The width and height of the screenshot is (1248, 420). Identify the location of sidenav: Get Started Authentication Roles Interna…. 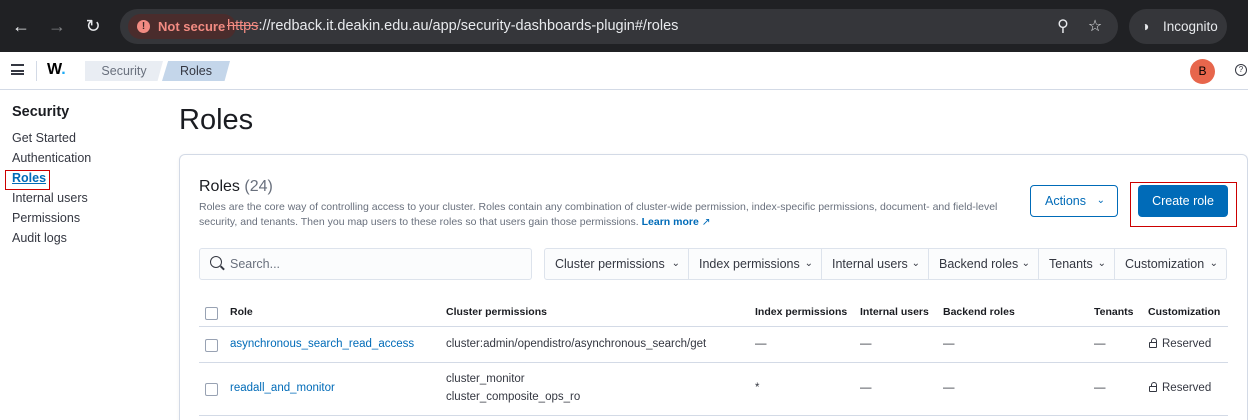
(51, 190).